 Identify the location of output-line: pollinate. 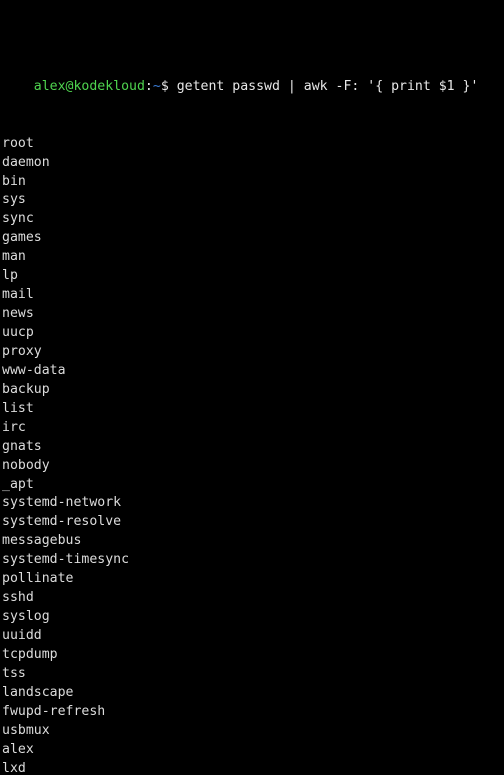
(253, 579).